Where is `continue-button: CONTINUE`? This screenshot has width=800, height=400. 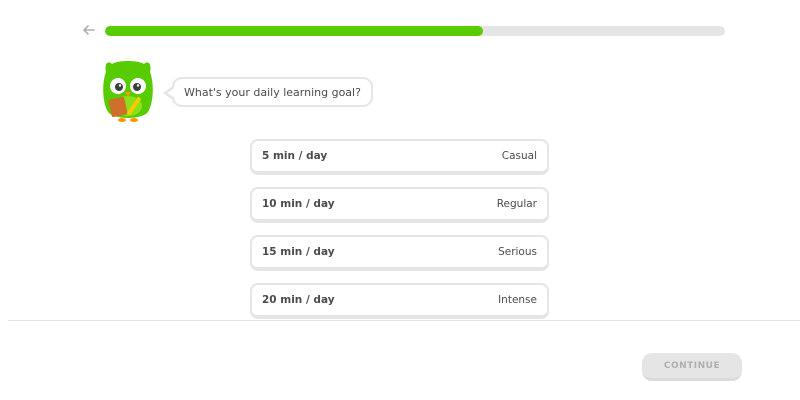 continue-button: CONTINUE is located at coordinates (692, 367).